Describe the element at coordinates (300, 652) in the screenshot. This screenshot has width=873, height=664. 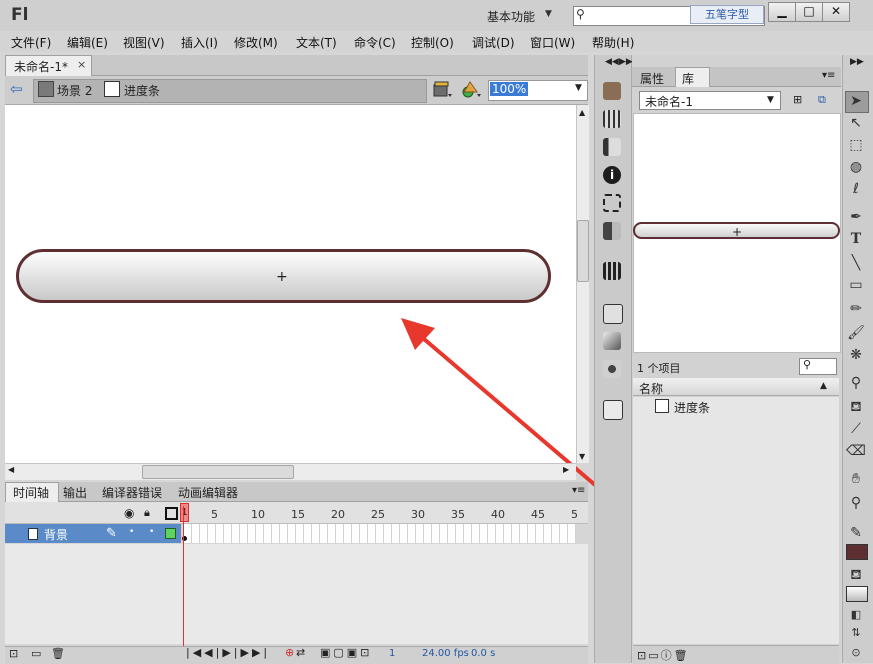
I see `loop-icon: ⇄` at that location.